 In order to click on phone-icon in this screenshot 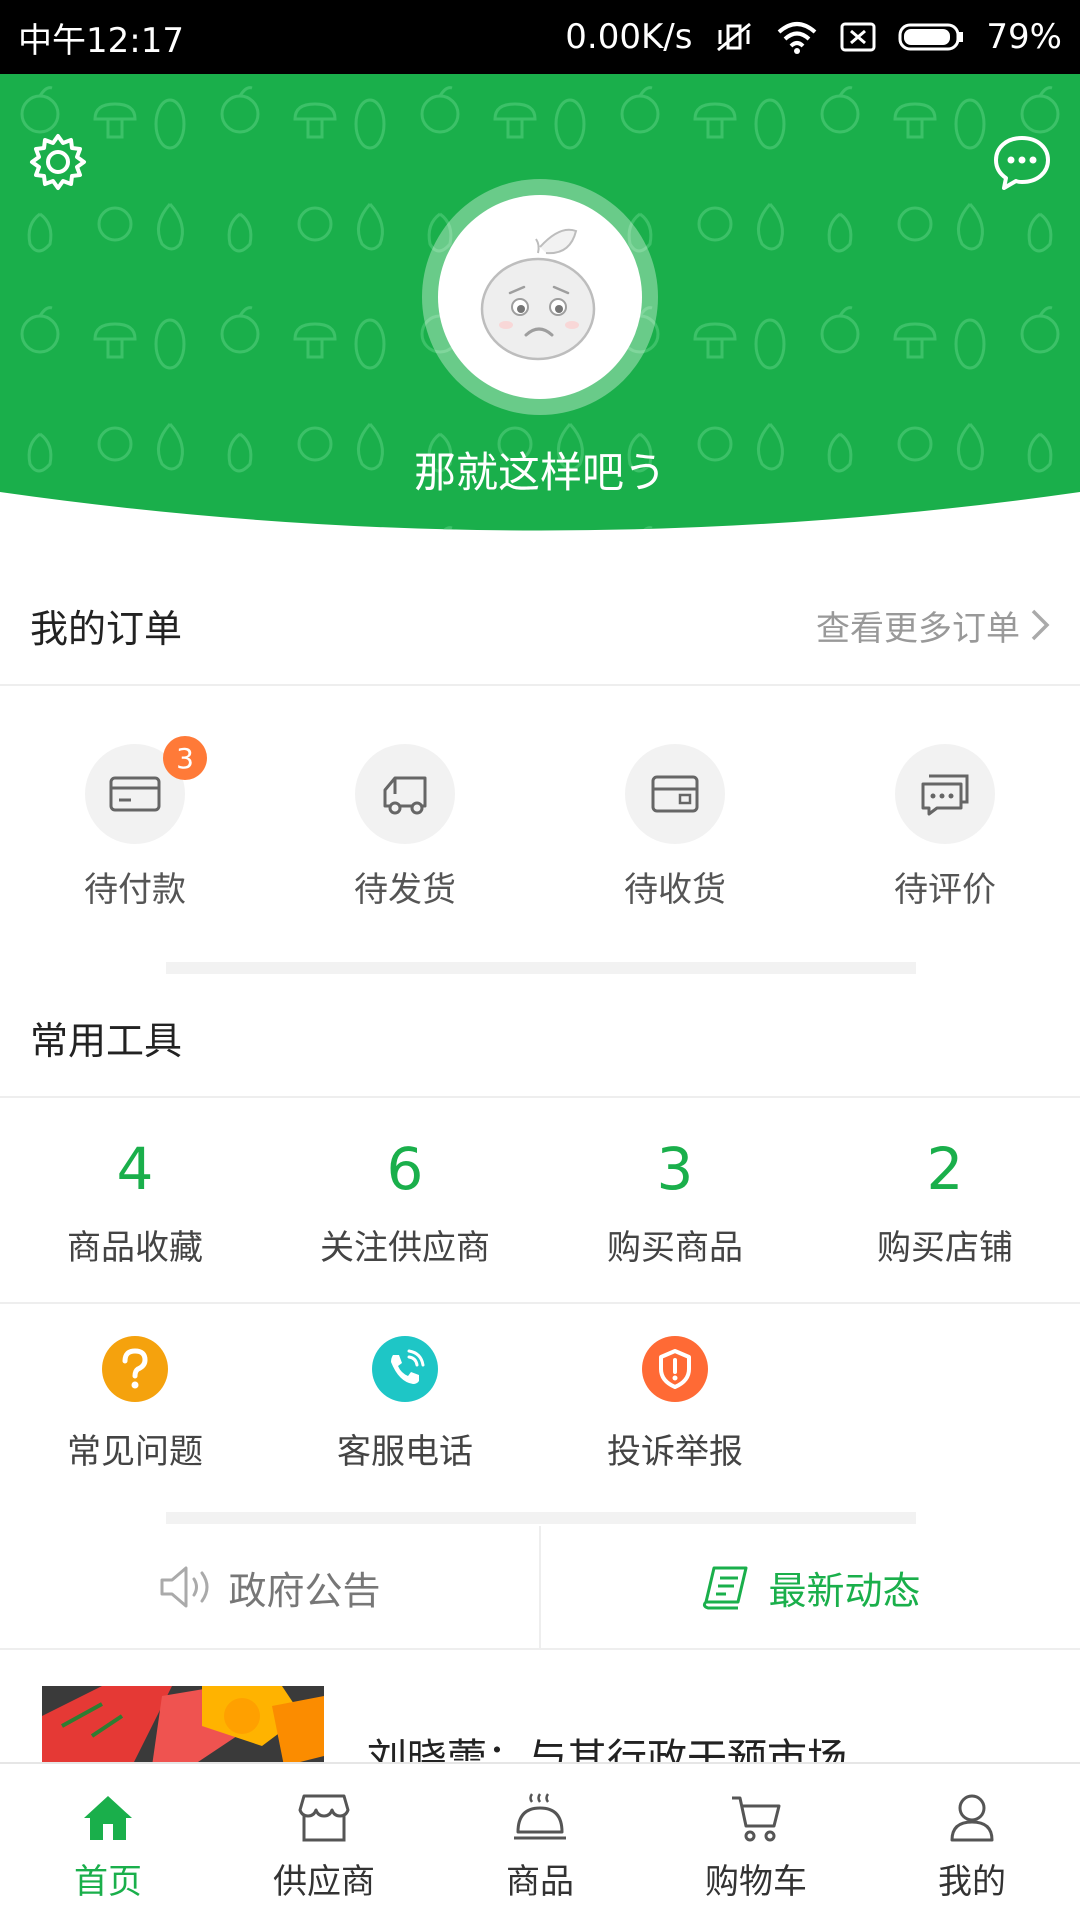, I will do `click(405, 1369)`.